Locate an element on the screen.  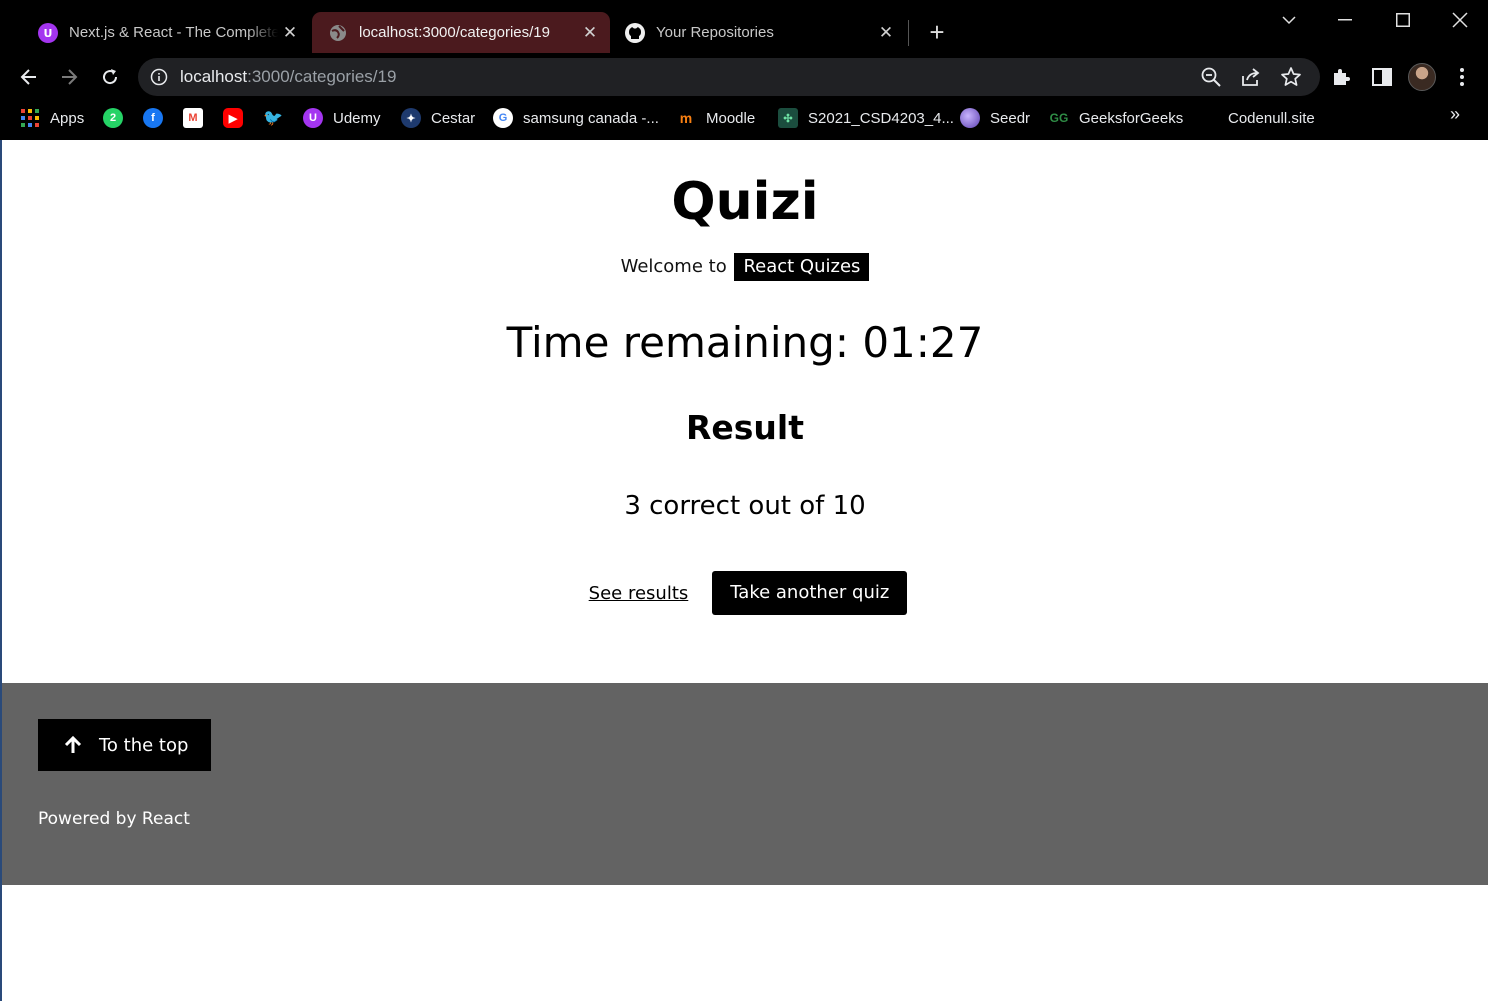
back-button is located at coordinates (29, 77).